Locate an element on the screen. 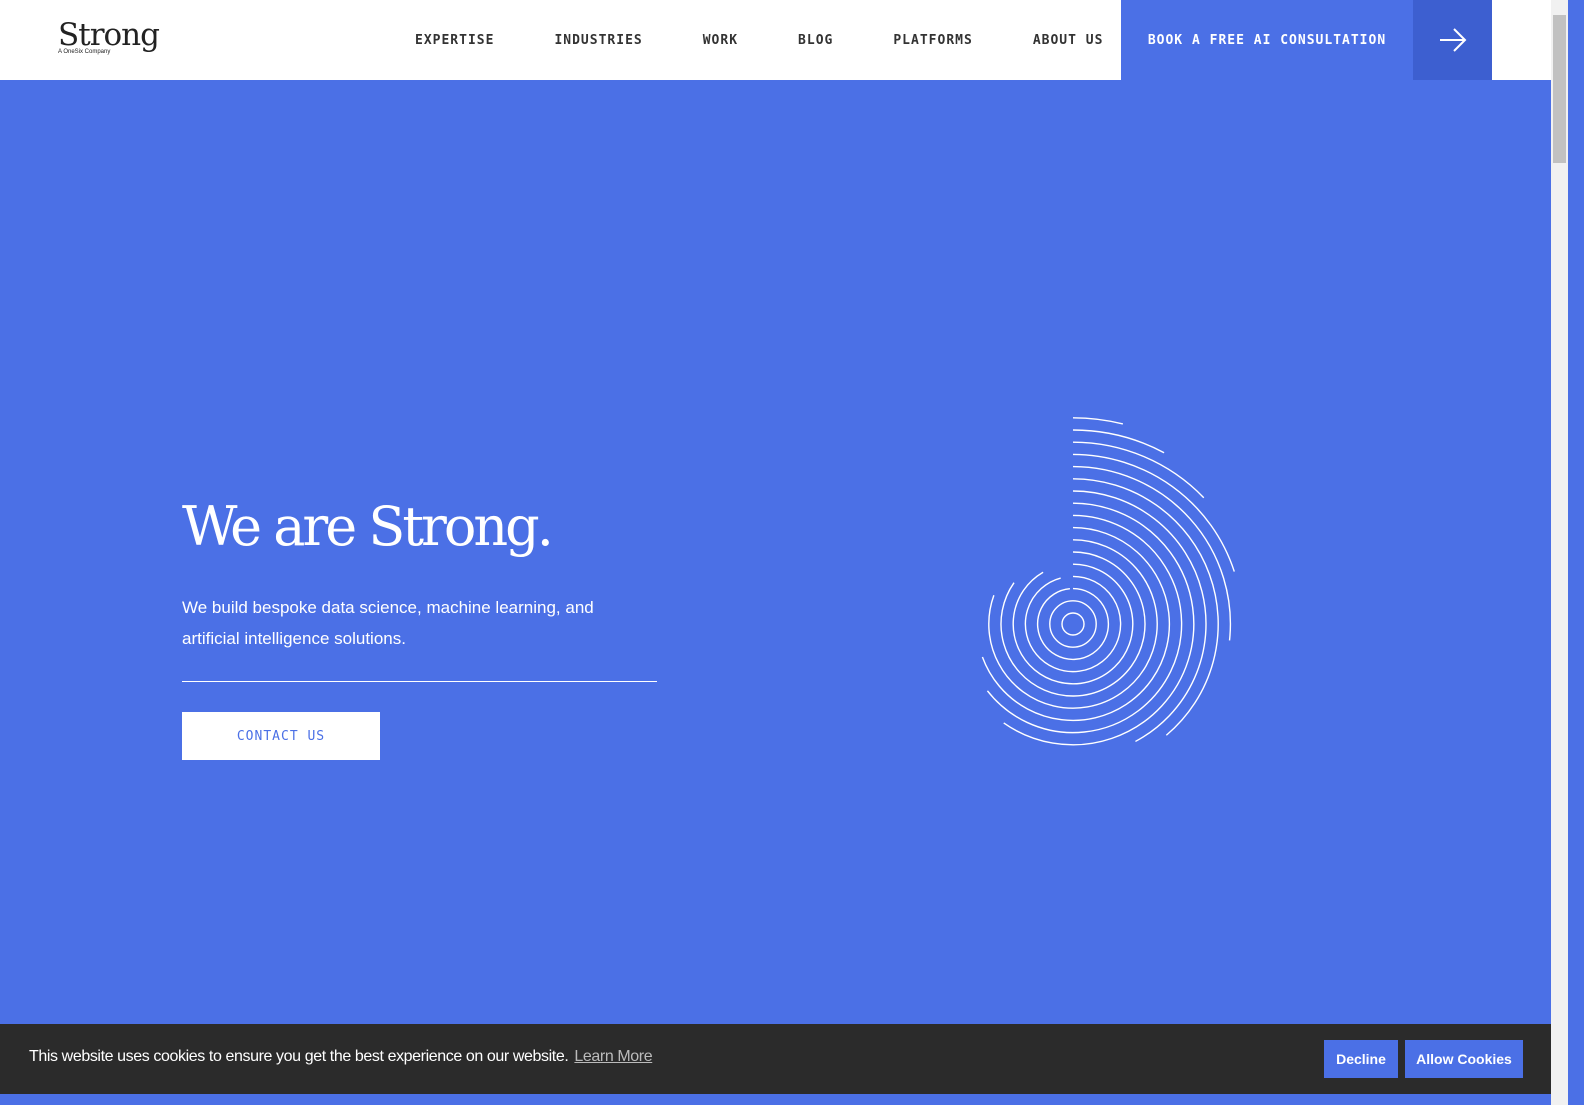 This screenshot has height=1105, width=1584. scrollbar-thumb is located at coordinates (1559, 89).